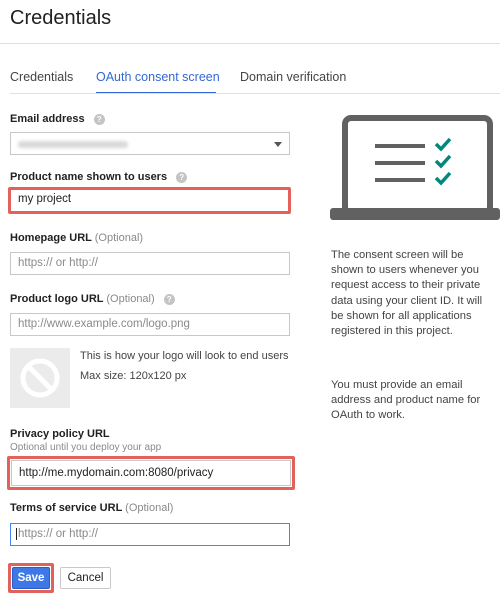  Describe the element at coordinates (85, 578) in the screenshot. I see `cancel-button: Cancel` at that location.